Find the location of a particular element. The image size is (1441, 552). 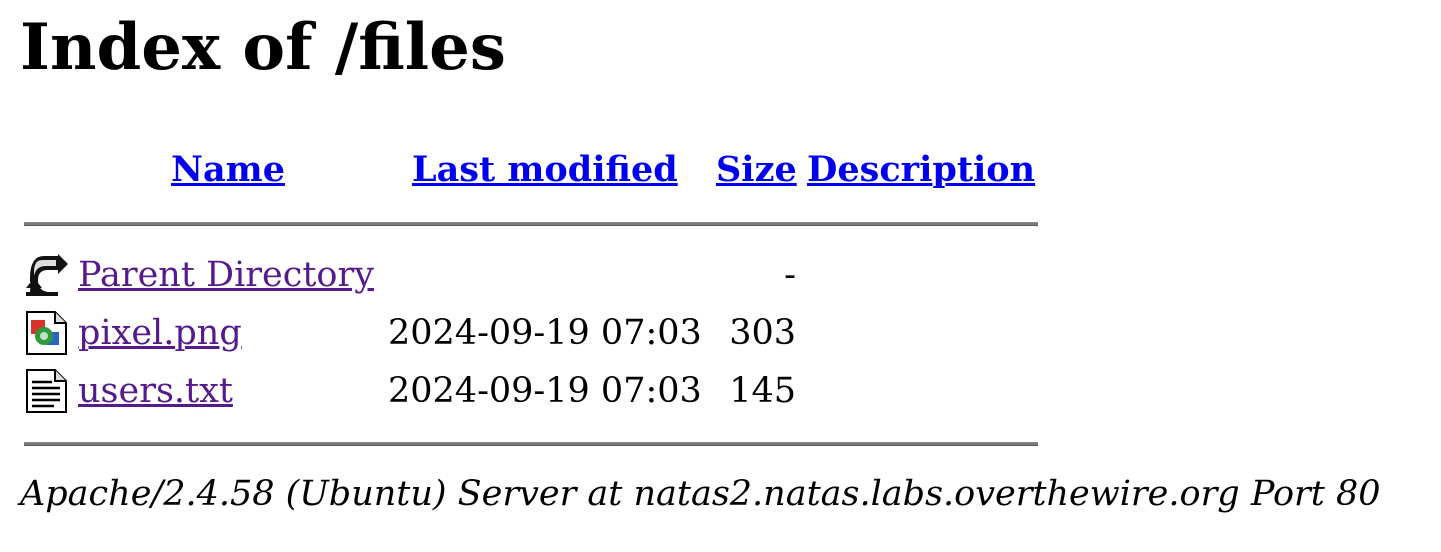

table-divider-bottom is located at coordinates (531, 444).